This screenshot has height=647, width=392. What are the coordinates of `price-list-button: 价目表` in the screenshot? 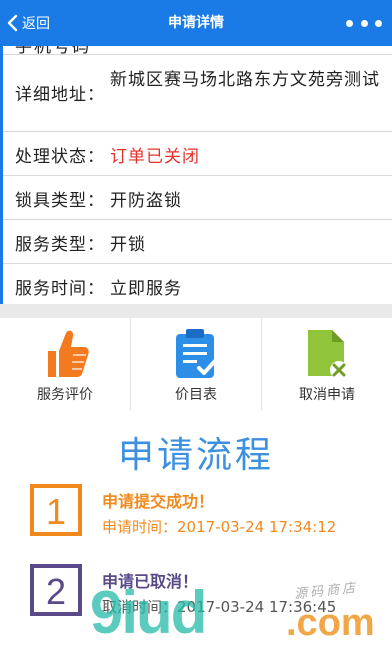 It's located at (196, 364).